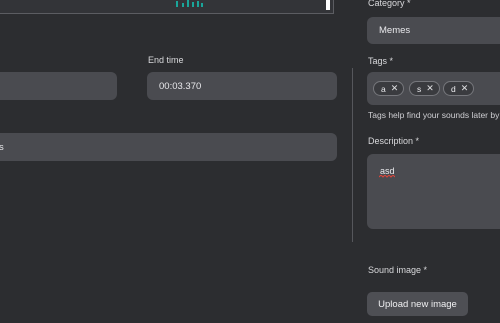 This screenshot has width=500, height=323. I want to click on tag-chip-label: d, so click(453, 88).